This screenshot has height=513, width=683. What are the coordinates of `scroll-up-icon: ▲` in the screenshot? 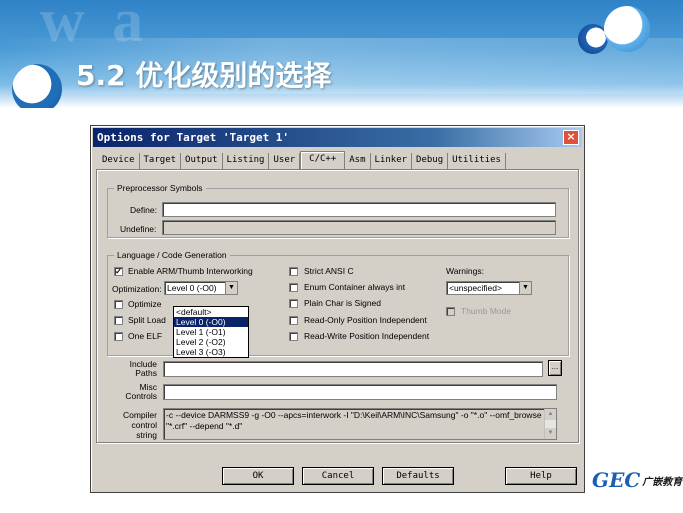 It's located at (550, 414).